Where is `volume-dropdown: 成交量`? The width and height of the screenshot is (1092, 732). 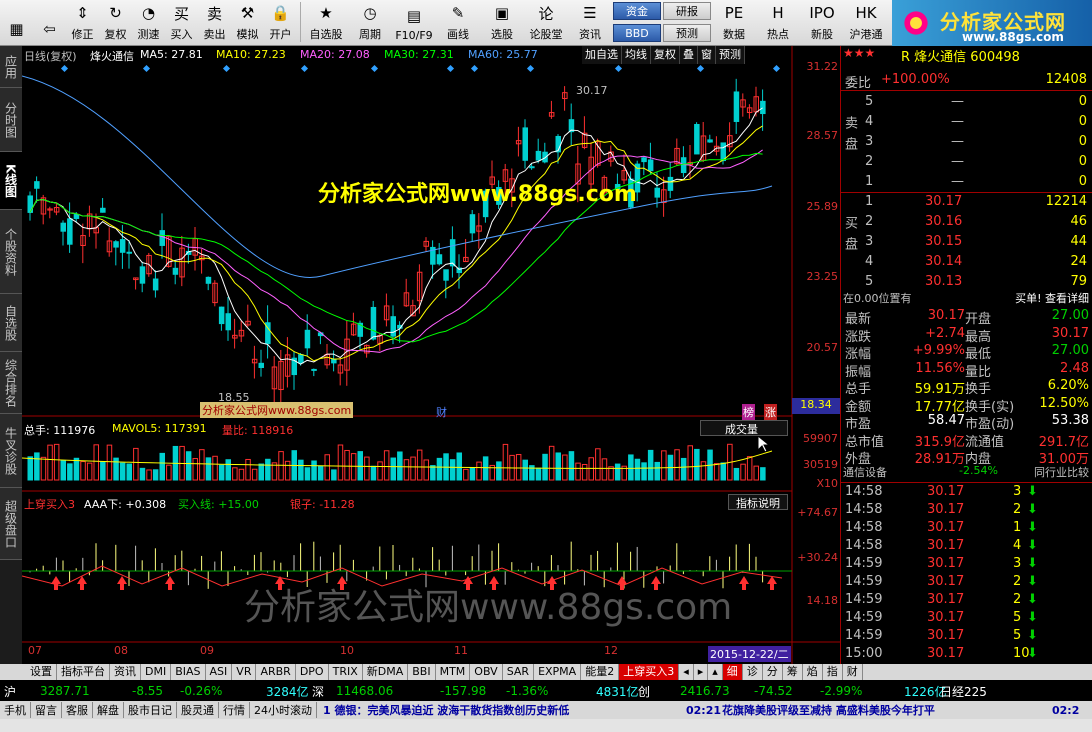
volume-dropdown: 成交量 is located at coordinates (744, 428).